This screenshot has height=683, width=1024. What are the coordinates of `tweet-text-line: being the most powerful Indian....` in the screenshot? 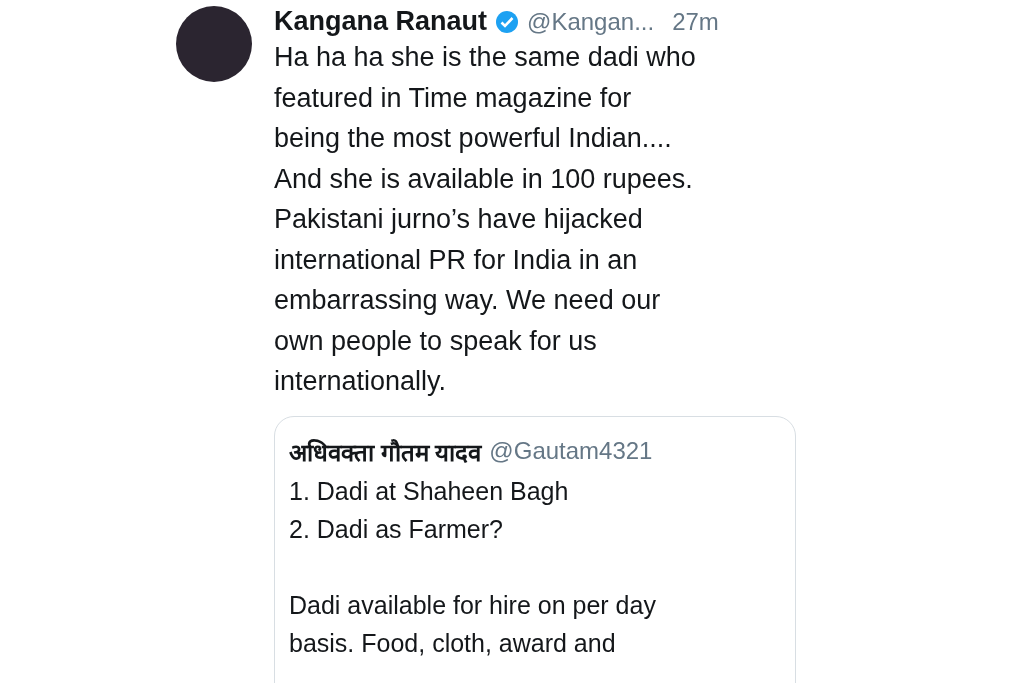 It's located at (473, 138).